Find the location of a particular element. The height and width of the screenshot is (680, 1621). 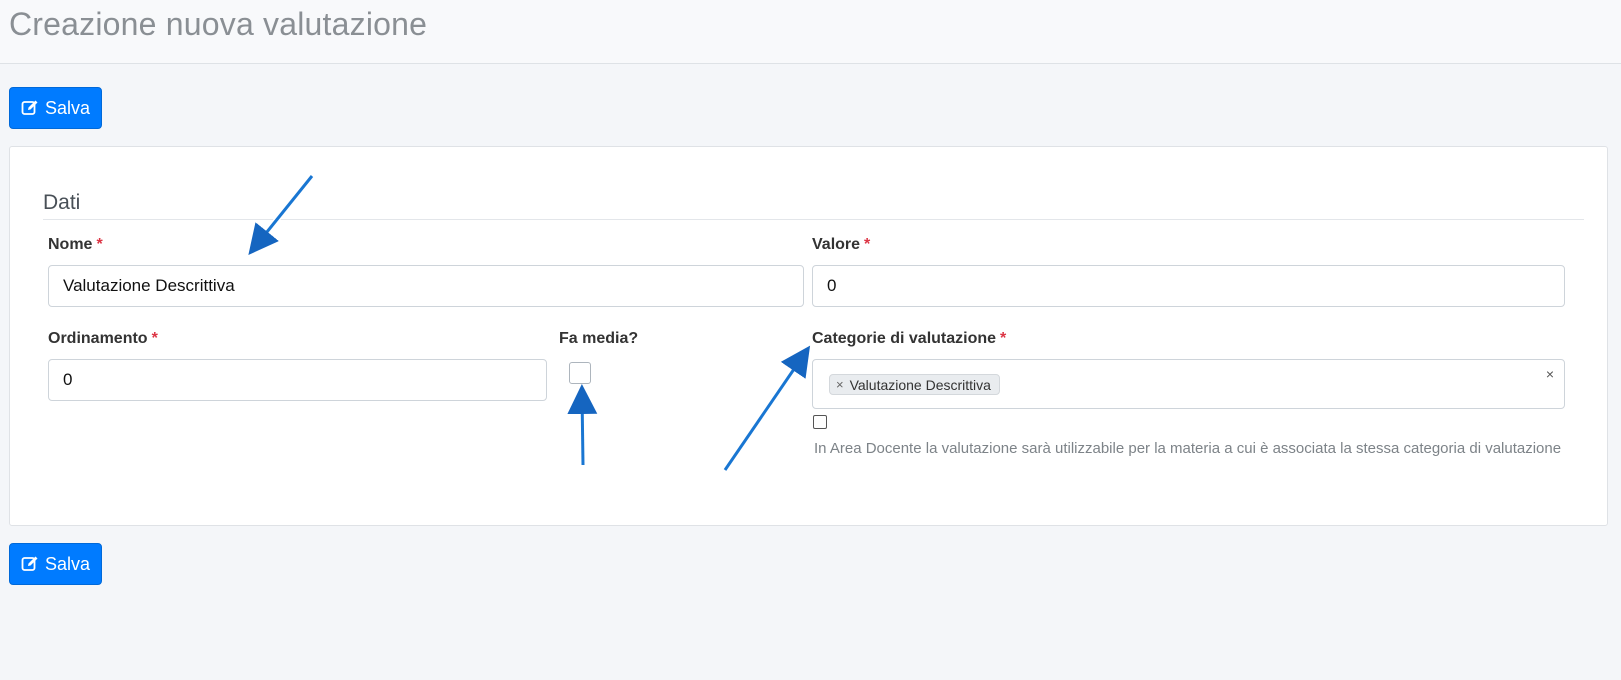

section-divider is located at coordinates (813, 219).